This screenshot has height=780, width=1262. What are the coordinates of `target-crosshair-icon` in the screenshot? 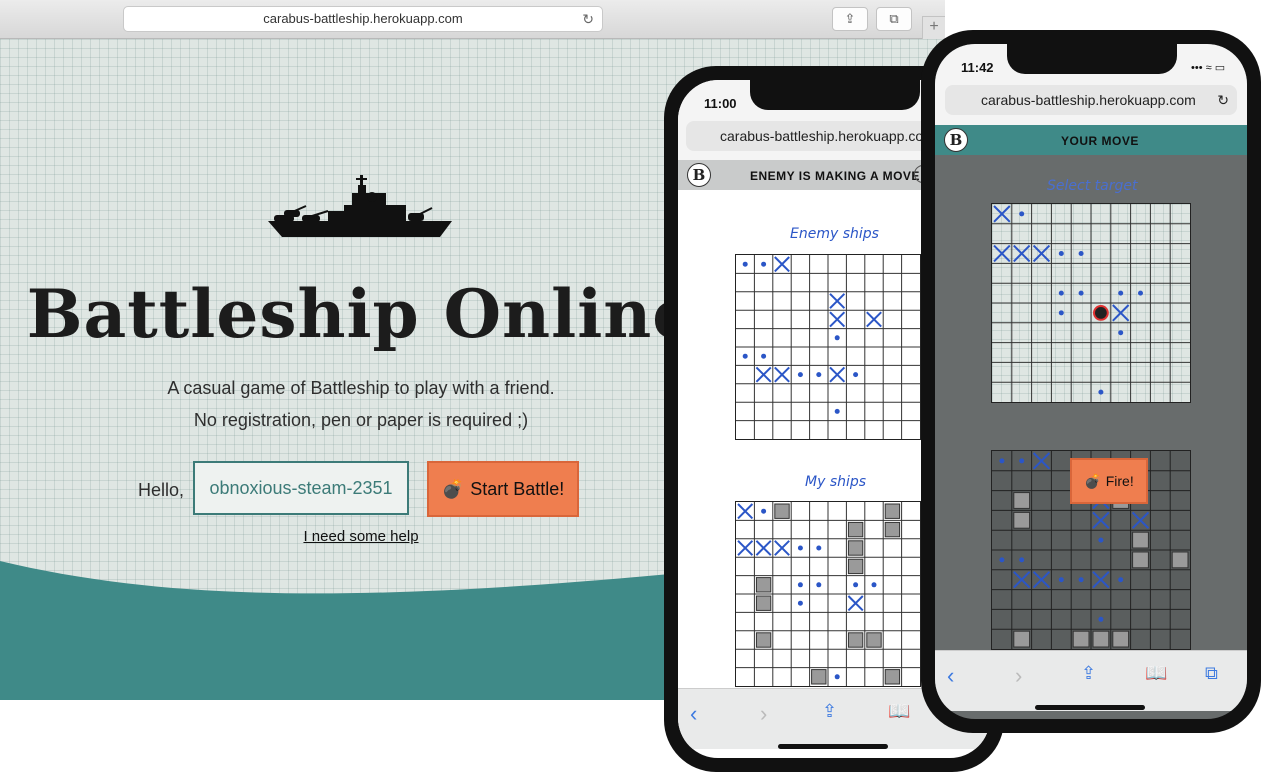 It's located at (1101, 313).